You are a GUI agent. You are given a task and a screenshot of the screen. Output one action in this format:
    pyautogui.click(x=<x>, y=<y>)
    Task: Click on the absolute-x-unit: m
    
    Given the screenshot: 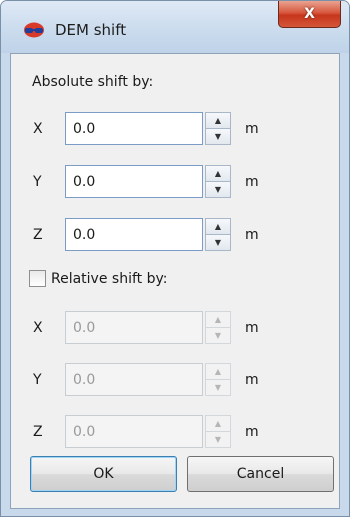 What is the action you would take?
    pyautogui.click(x=252, y=129)
    